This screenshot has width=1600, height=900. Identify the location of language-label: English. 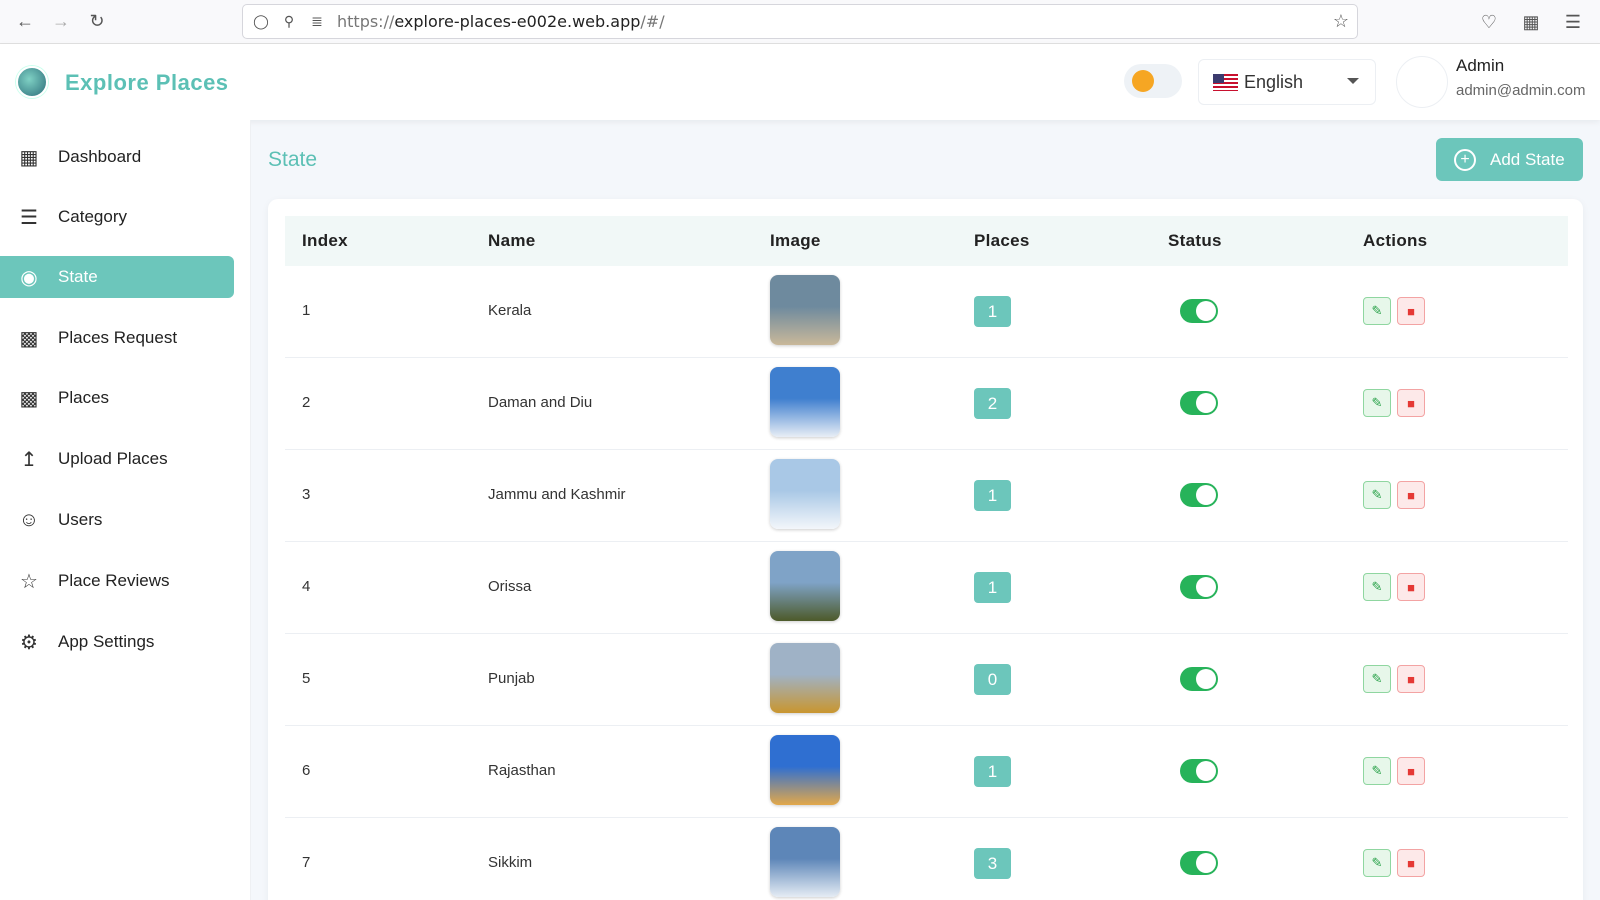
(1274, 81).